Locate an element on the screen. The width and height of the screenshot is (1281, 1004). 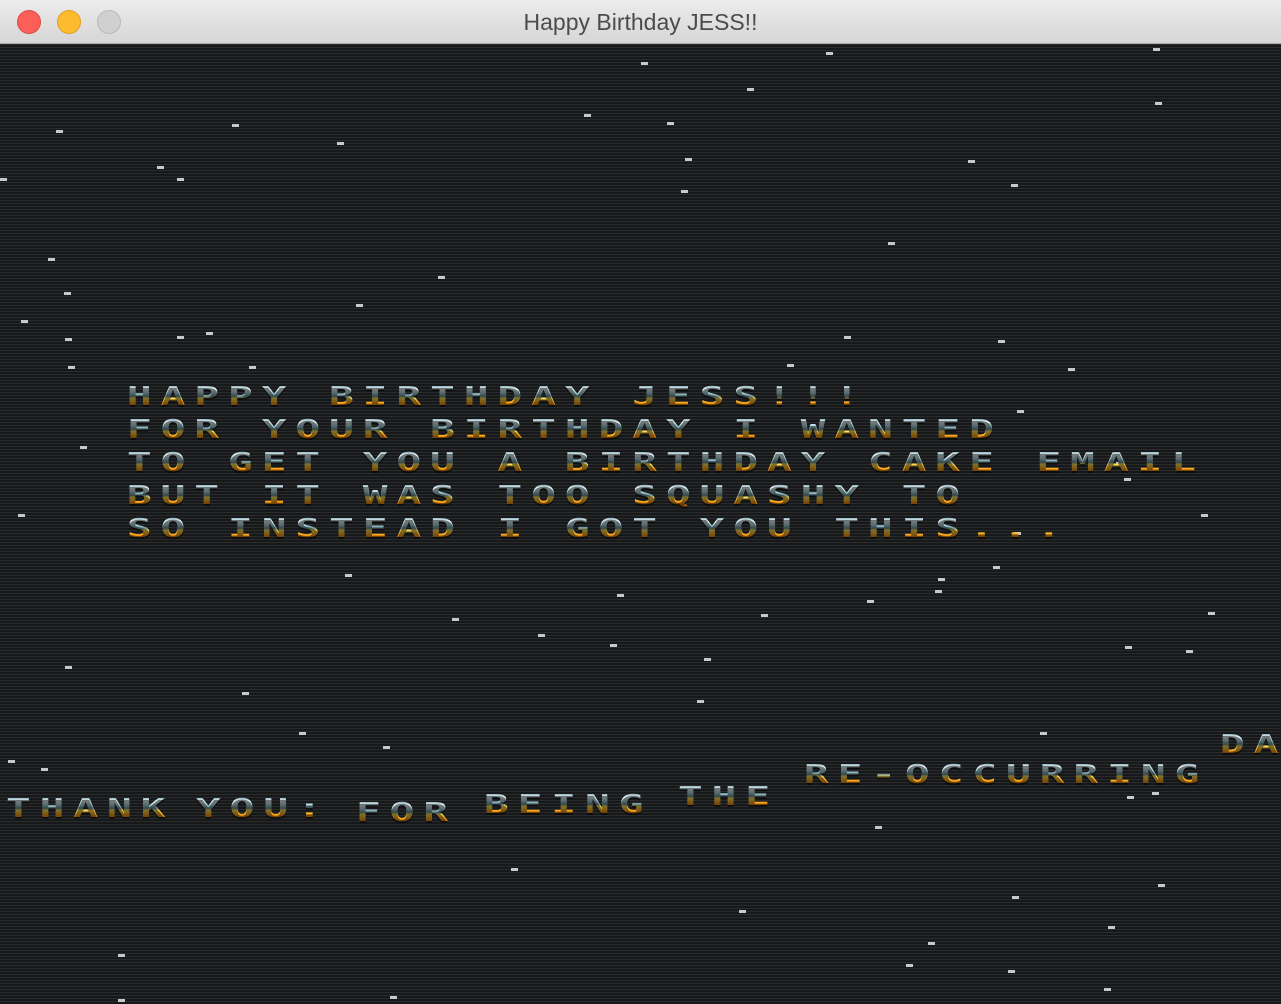
title-bar: Happy Birthday JESS!! is located at coordinates (640, 22).